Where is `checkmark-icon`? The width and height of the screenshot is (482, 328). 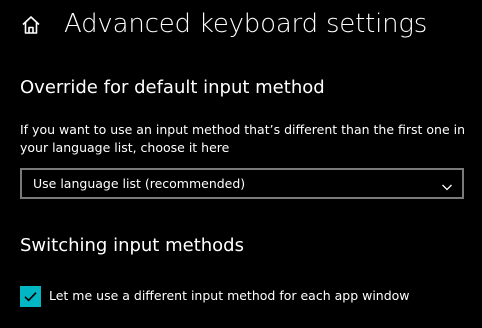 checkmark-icon is located at coordinates (30, 296).